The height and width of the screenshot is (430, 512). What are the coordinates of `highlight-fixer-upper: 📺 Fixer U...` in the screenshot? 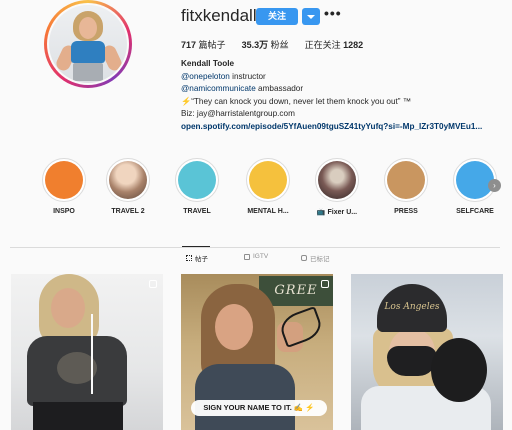 It's located at (337, 187).